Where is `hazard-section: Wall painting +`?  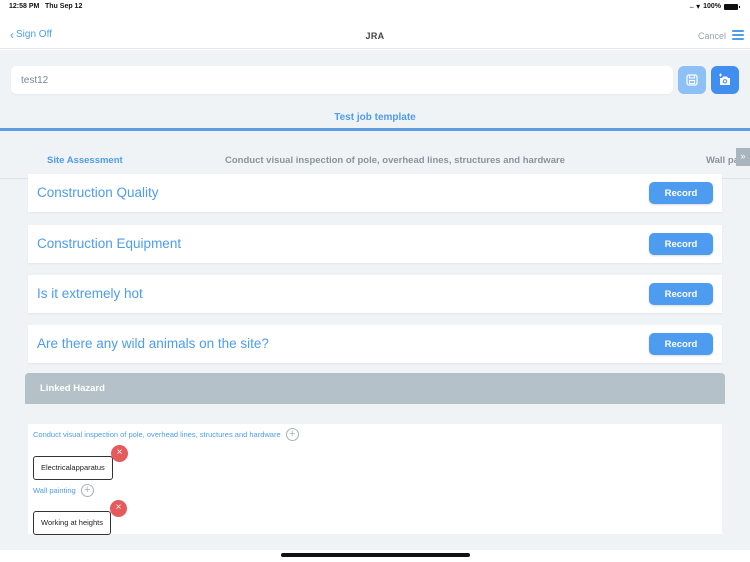
hazard-section: Wall painting + is located at coordinates (63, 490).